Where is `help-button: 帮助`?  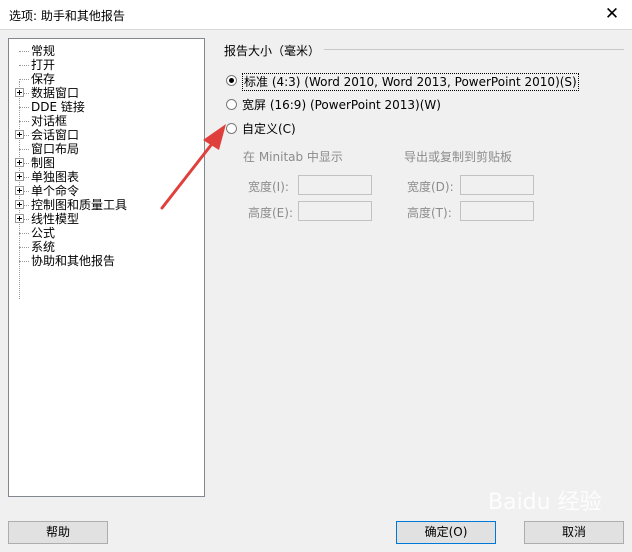
help-button: 帮助 is located at coordinates (58, 532).